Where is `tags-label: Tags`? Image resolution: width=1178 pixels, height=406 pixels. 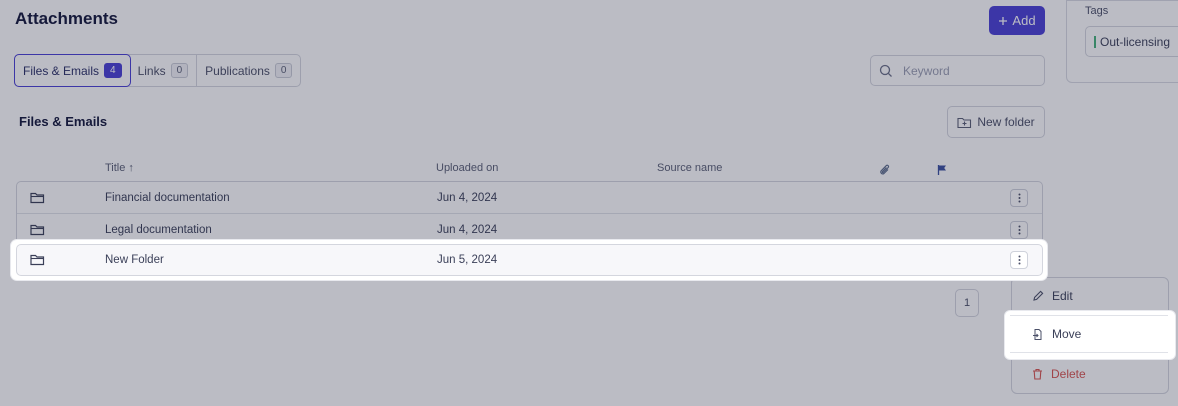 tags-label: Tags is located at coordinates (1097, 11).